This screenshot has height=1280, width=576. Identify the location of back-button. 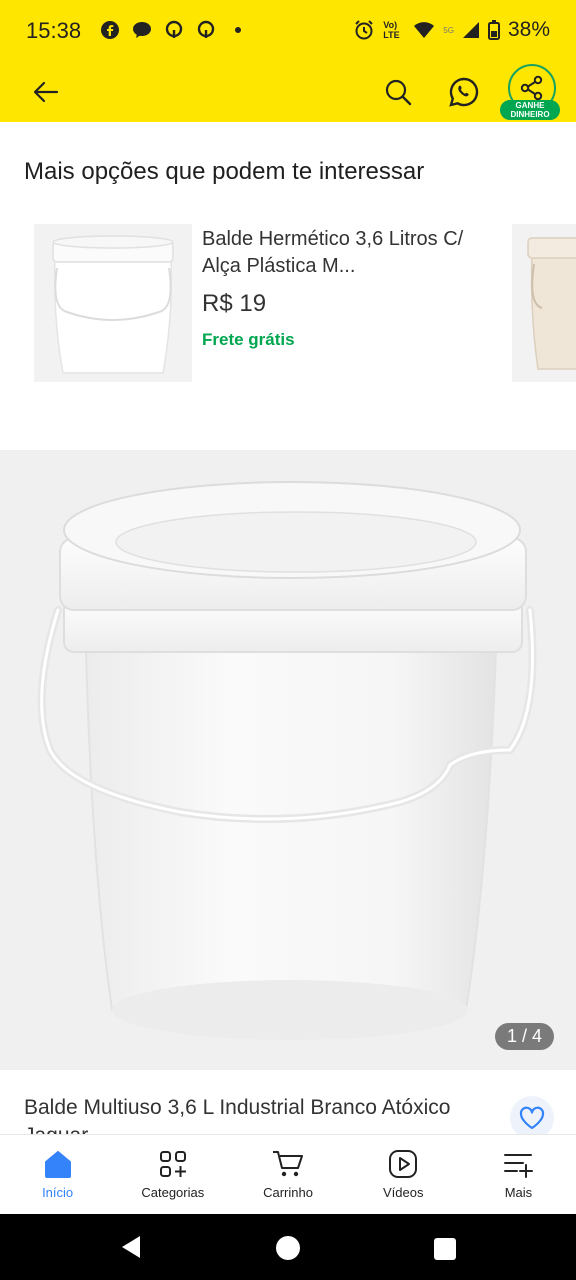
(46, 92).